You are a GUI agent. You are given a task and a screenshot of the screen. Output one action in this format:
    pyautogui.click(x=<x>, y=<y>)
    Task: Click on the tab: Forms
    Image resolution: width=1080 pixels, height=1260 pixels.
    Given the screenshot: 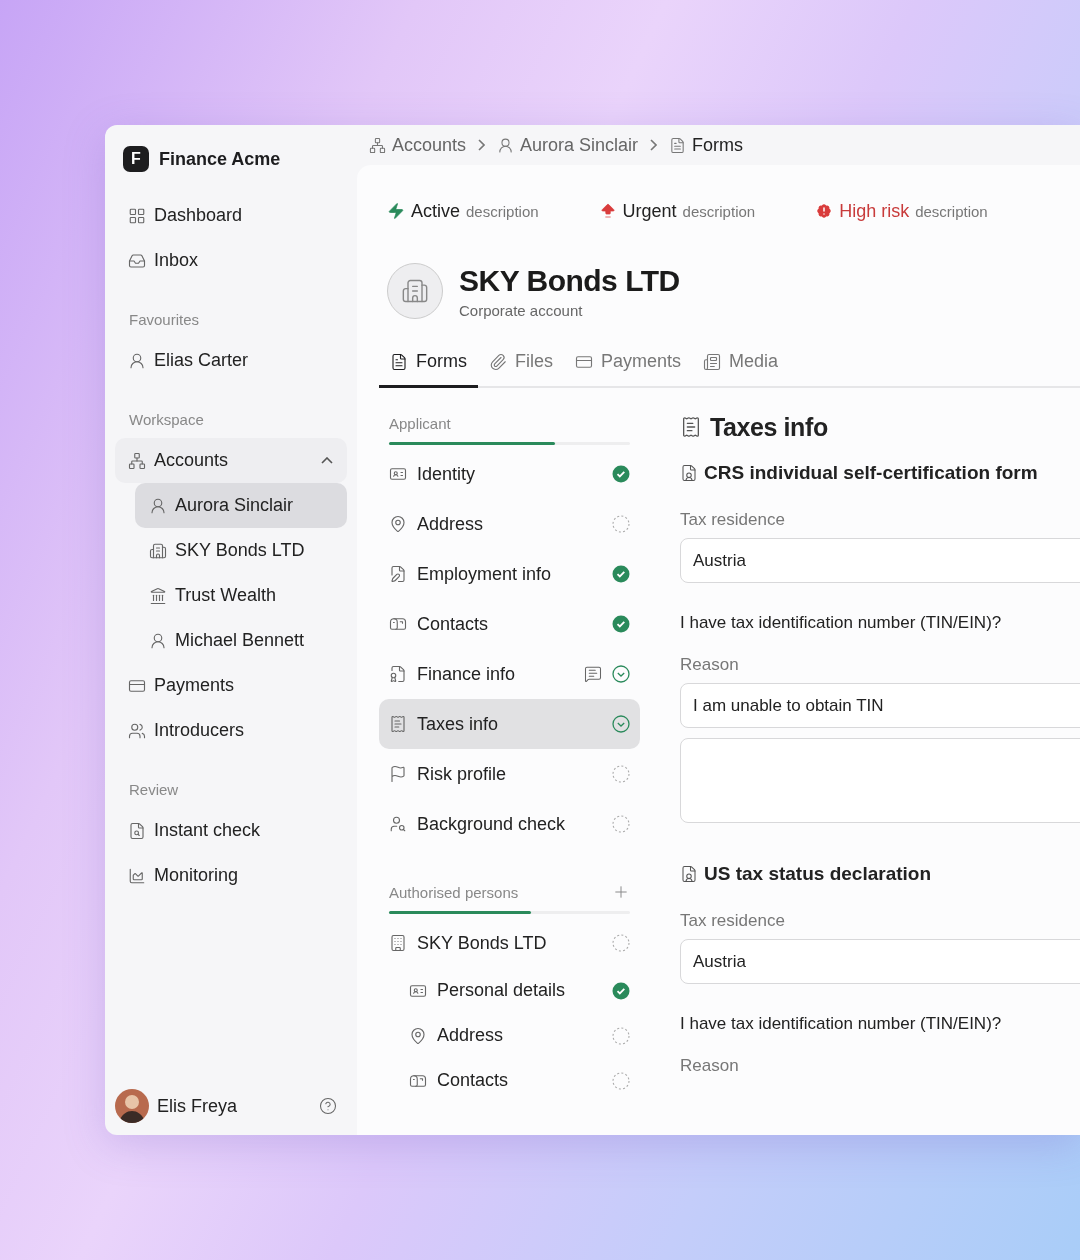 What is the action you would take?
    pyautogui.click(x=428, y=369)
    